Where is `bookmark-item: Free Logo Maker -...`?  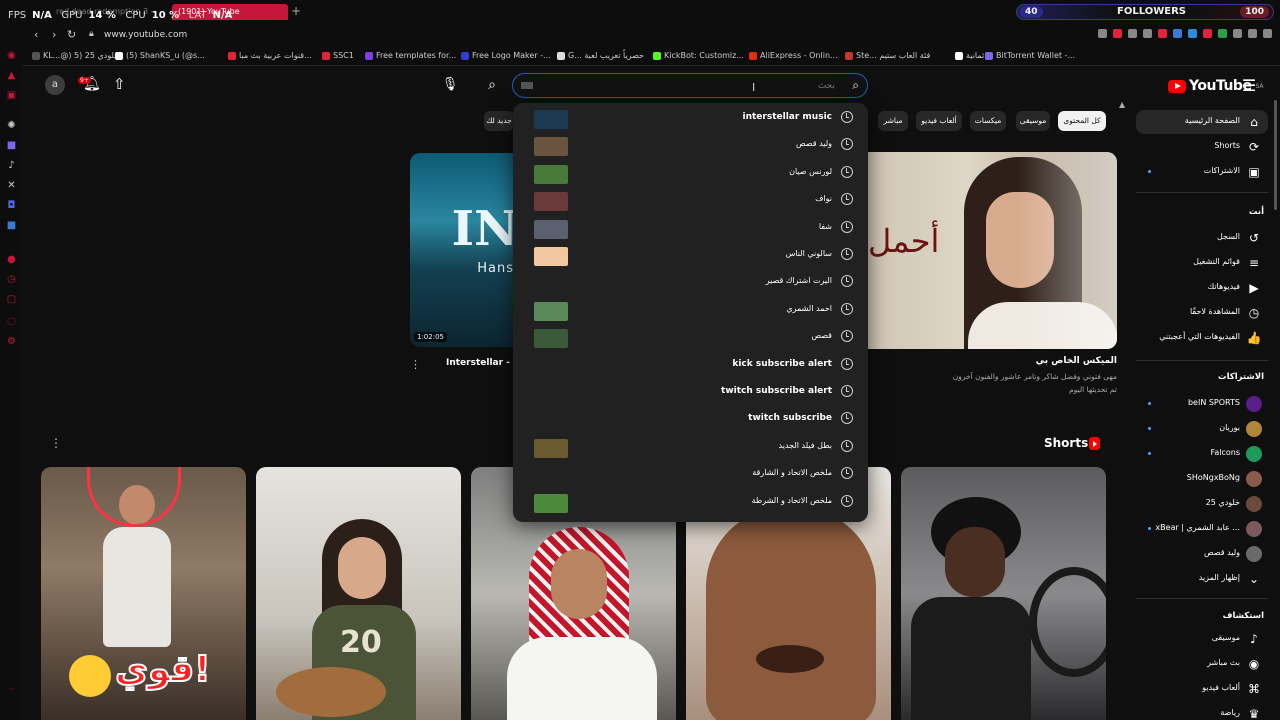 bookmark-item: Free Logo Maker -... is located at coordinates (506, 55).